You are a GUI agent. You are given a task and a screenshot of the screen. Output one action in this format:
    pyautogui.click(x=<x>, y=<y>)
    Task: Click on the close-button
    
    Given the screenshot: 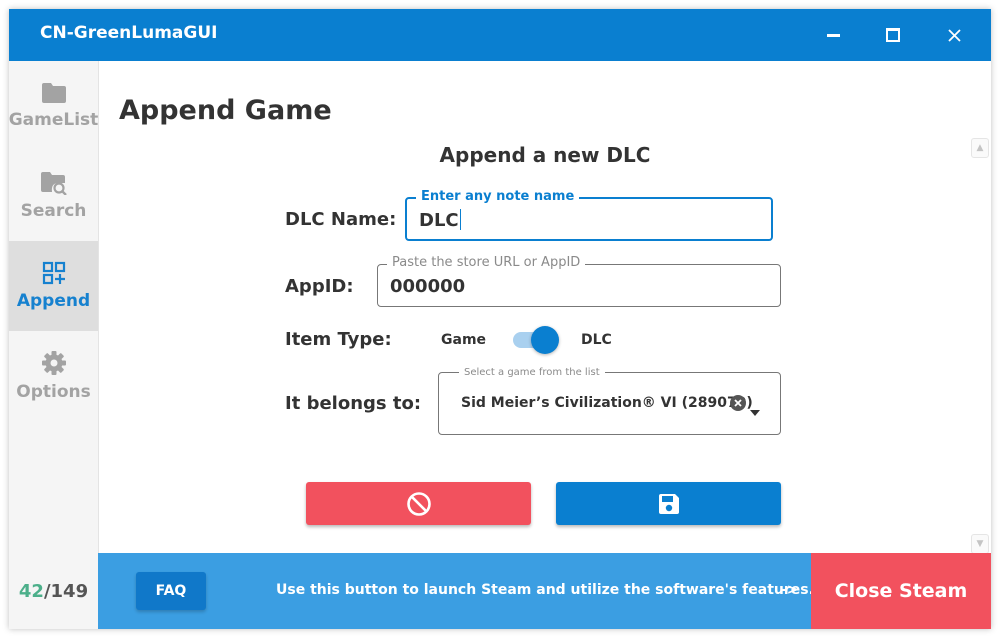 What is the action you would take?
    pyautogui.click(x=954, y=35)
    